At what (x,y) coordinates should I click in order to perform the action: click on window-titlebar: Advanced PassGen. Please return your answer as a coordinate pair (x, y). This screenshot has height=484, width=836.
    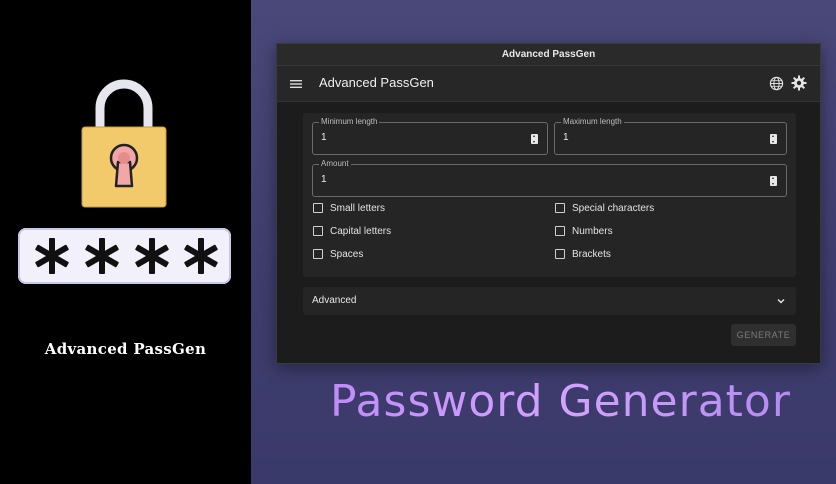
    Looking at the image, I should click on (548, 55).